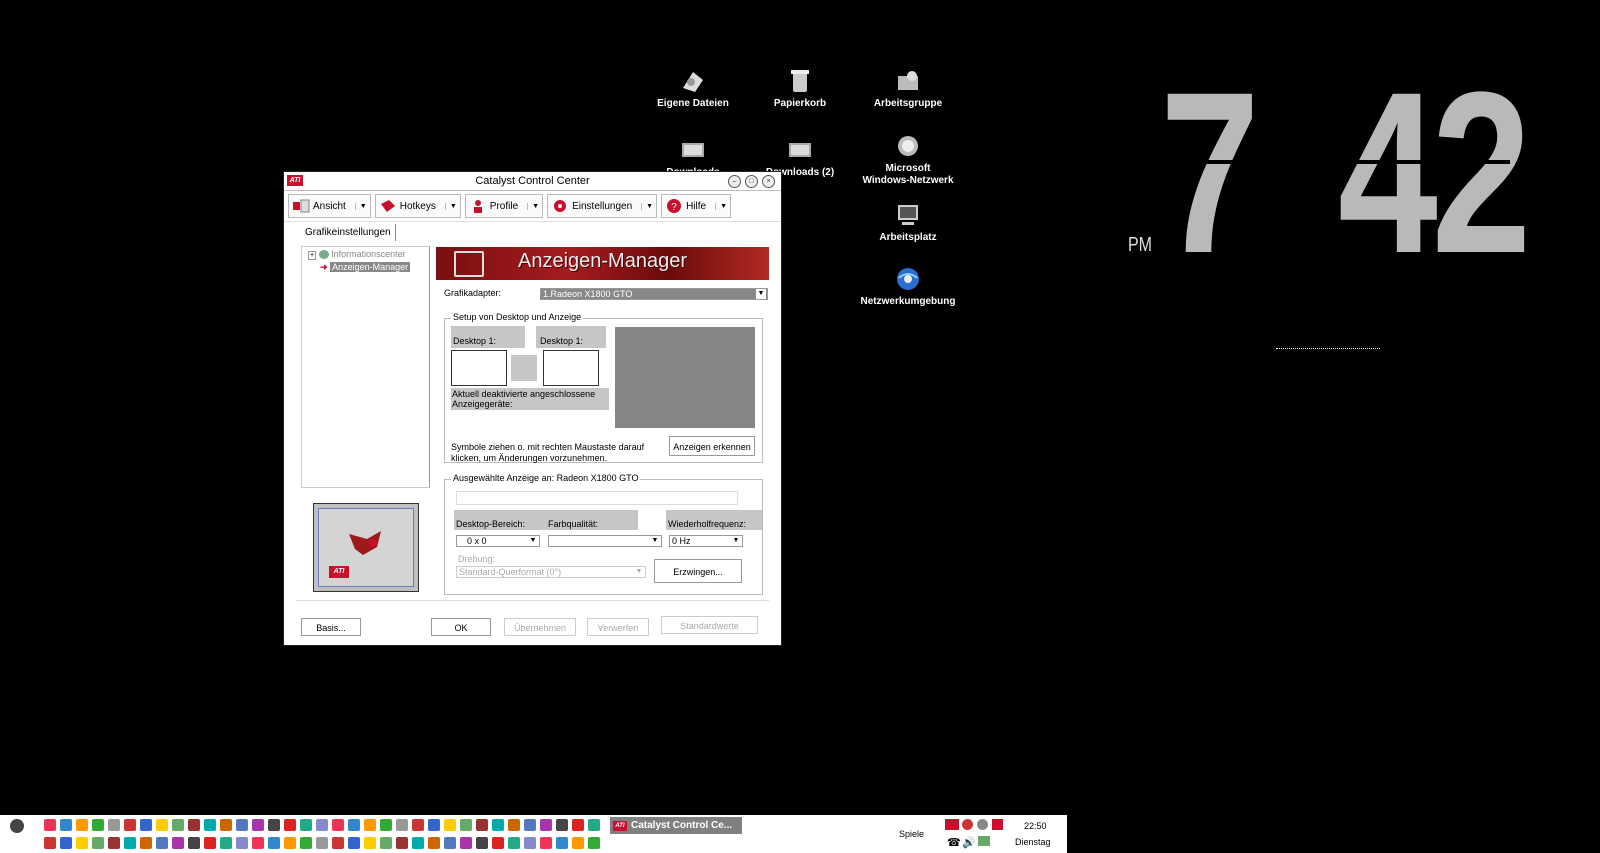 Image resolution: width=1600 pixels, height=853 pixels. Describe the element at coordinates (605, 541) in the screenshot. I see `color-quality-select: ▼` at that location.